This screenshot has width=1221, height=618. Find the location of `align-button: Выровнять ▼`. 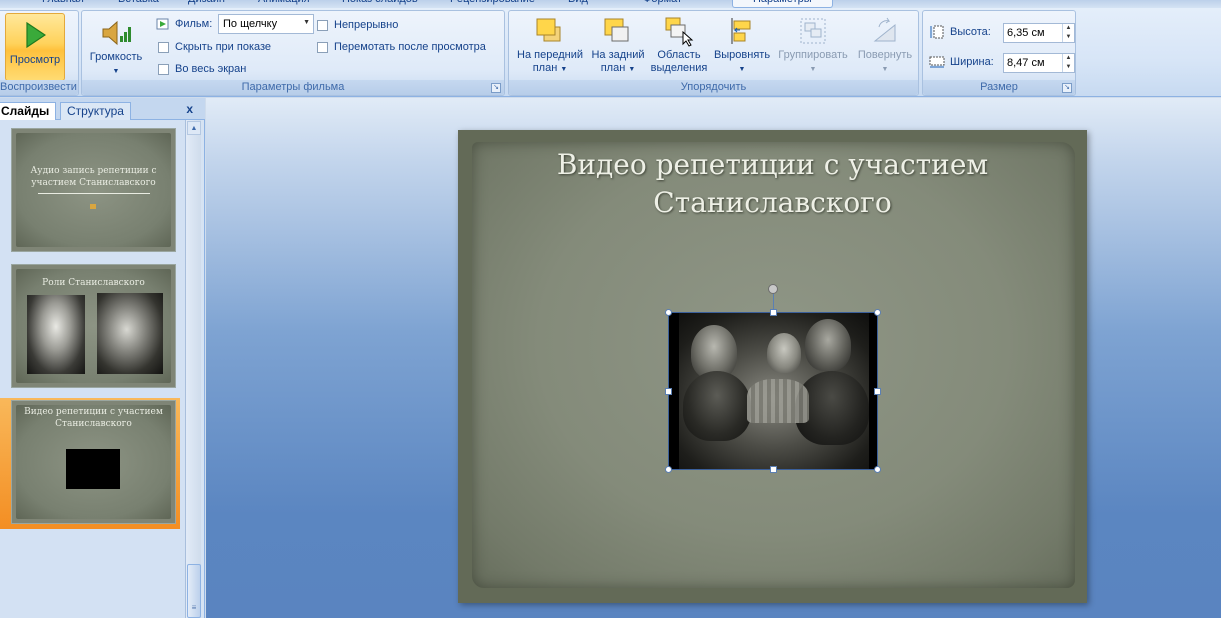

align-button: Выровнять ▼ is located at coordinates (742, 45).